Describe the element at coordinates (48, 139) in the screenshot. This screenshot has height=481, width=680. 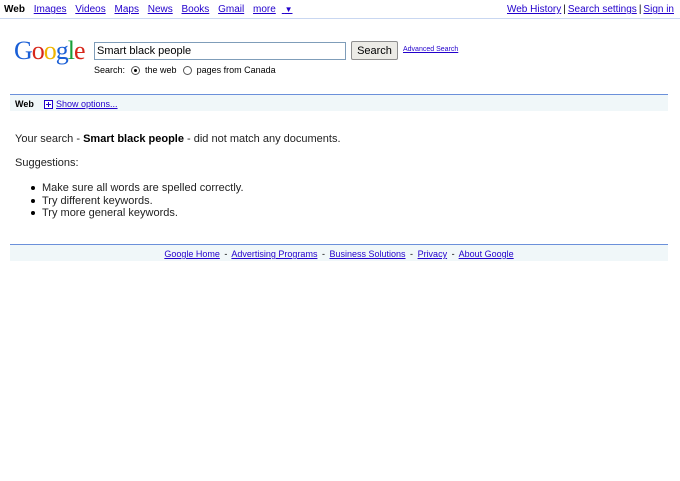
I see `no-results-prefix: Your search -` at that location.